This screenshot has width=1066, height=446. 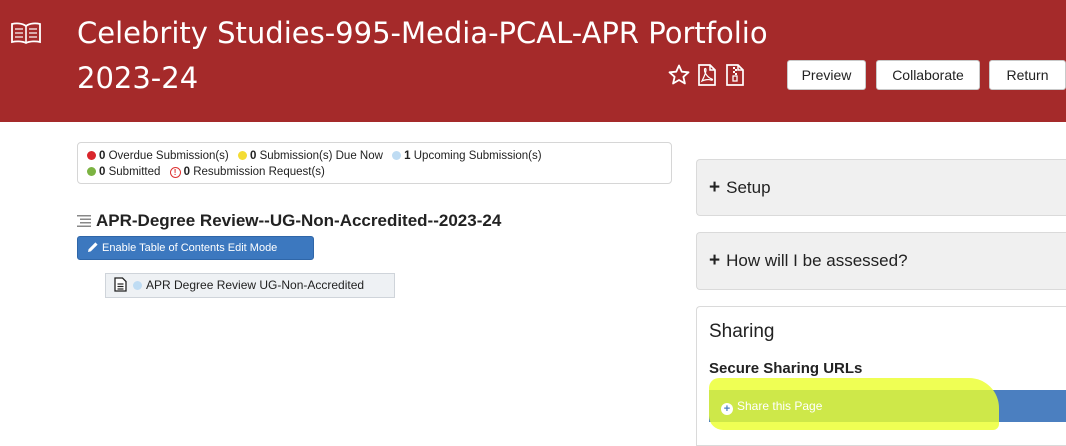 I want to click on setup-panel: + Setup, so click(x=881, y=187).